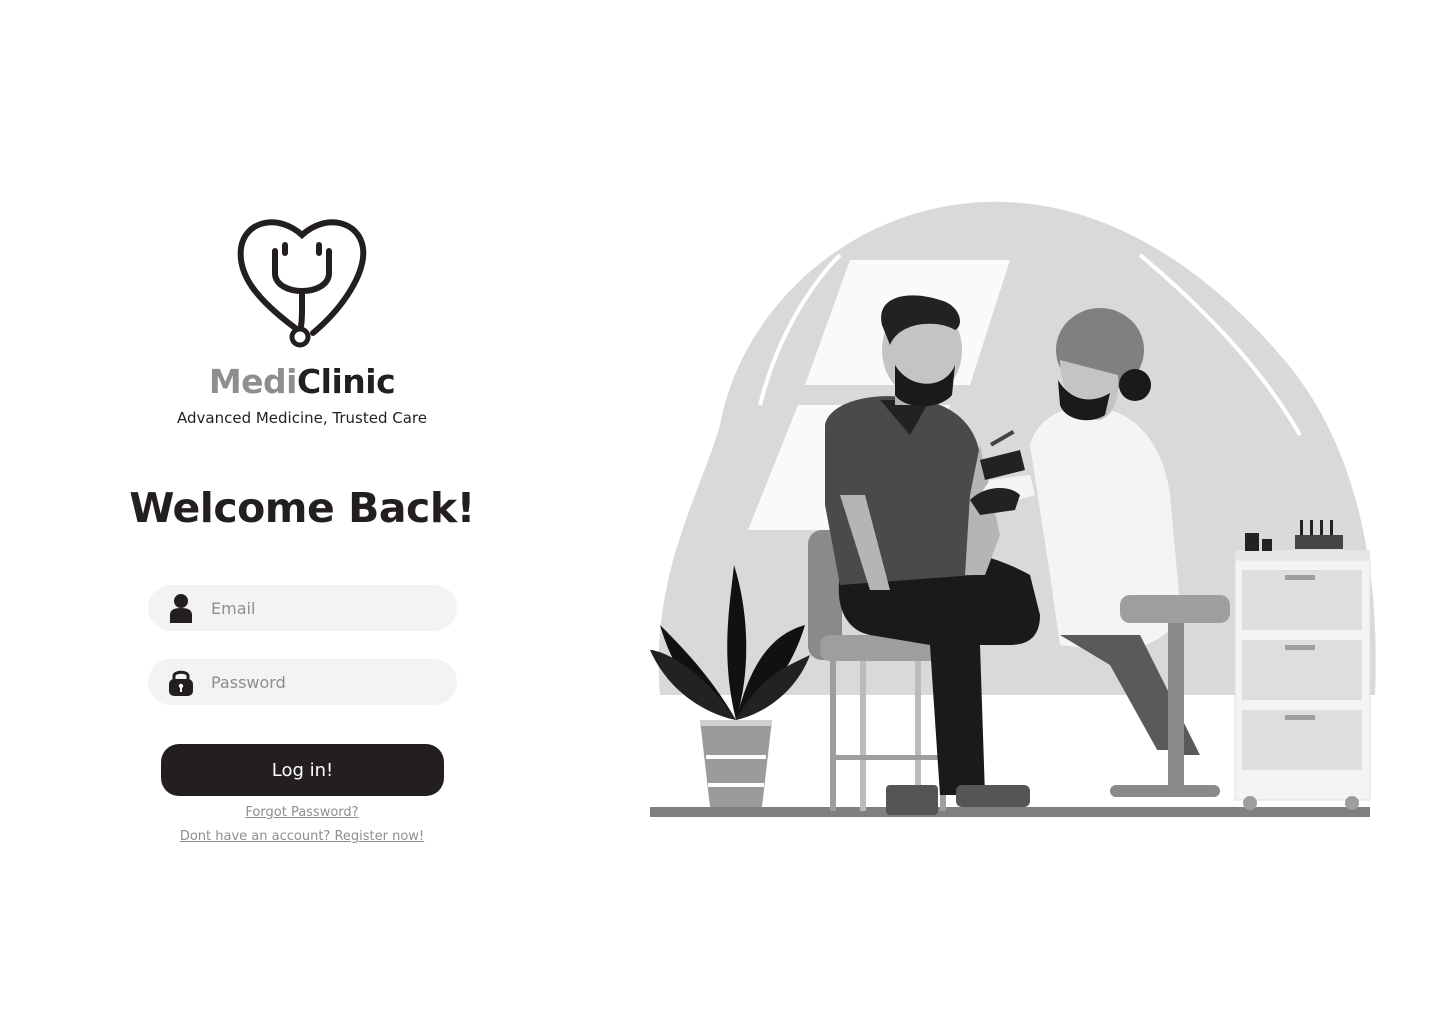 The width and height of the screenshot is (1440, 1024). Describe the element at coordinates (1010, 812) in the screenshot. I see `floor-line` at that location.